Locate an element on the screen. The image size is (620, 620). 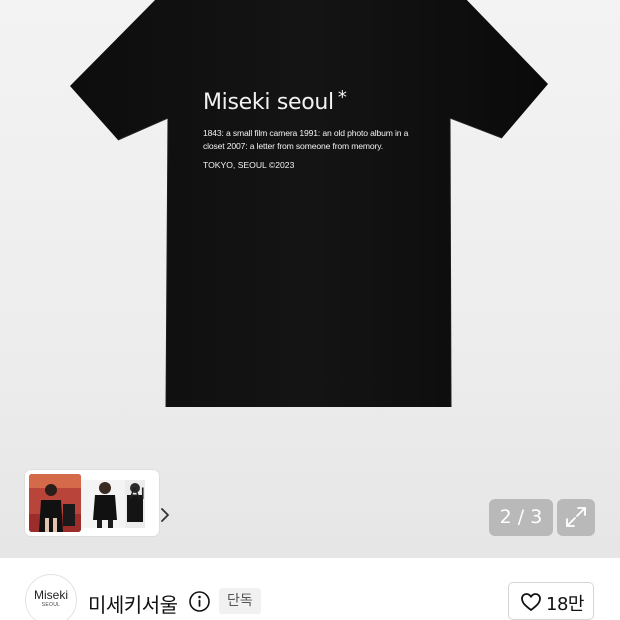
ai-label: AI is located at coordinates (137, 493).